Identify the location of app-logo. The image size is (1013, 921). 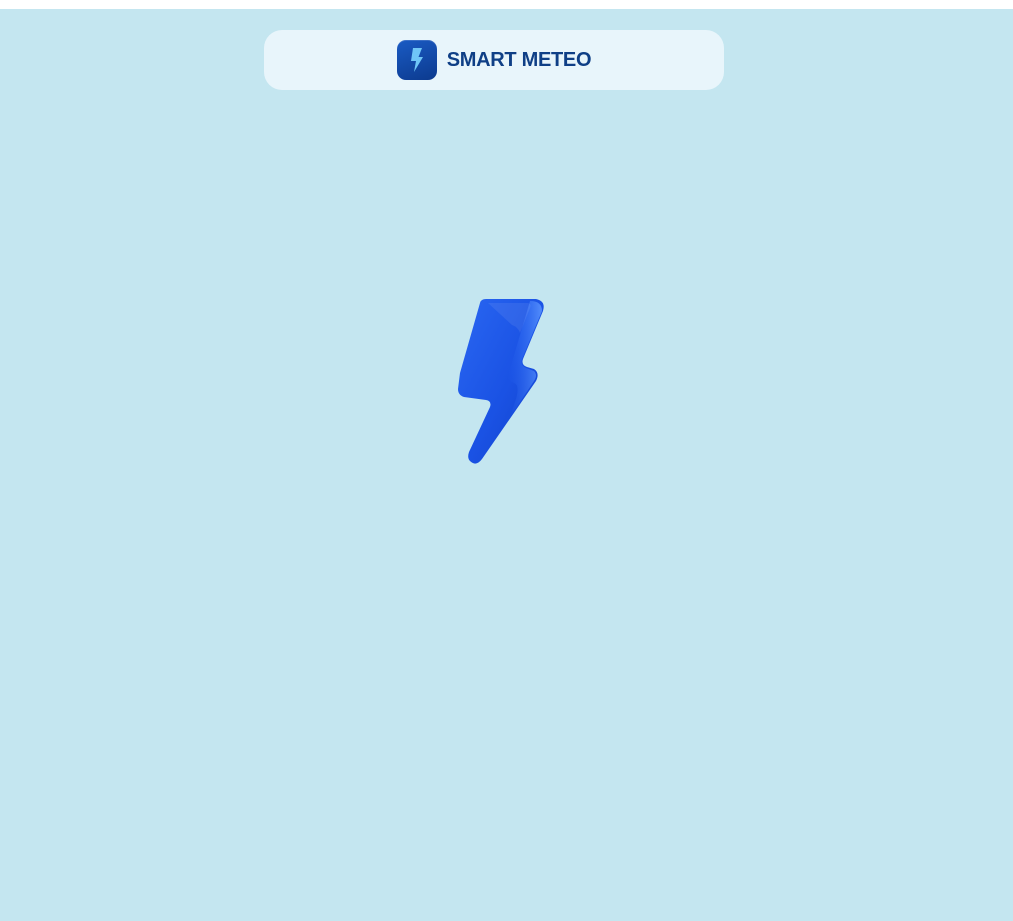
(416, 60).